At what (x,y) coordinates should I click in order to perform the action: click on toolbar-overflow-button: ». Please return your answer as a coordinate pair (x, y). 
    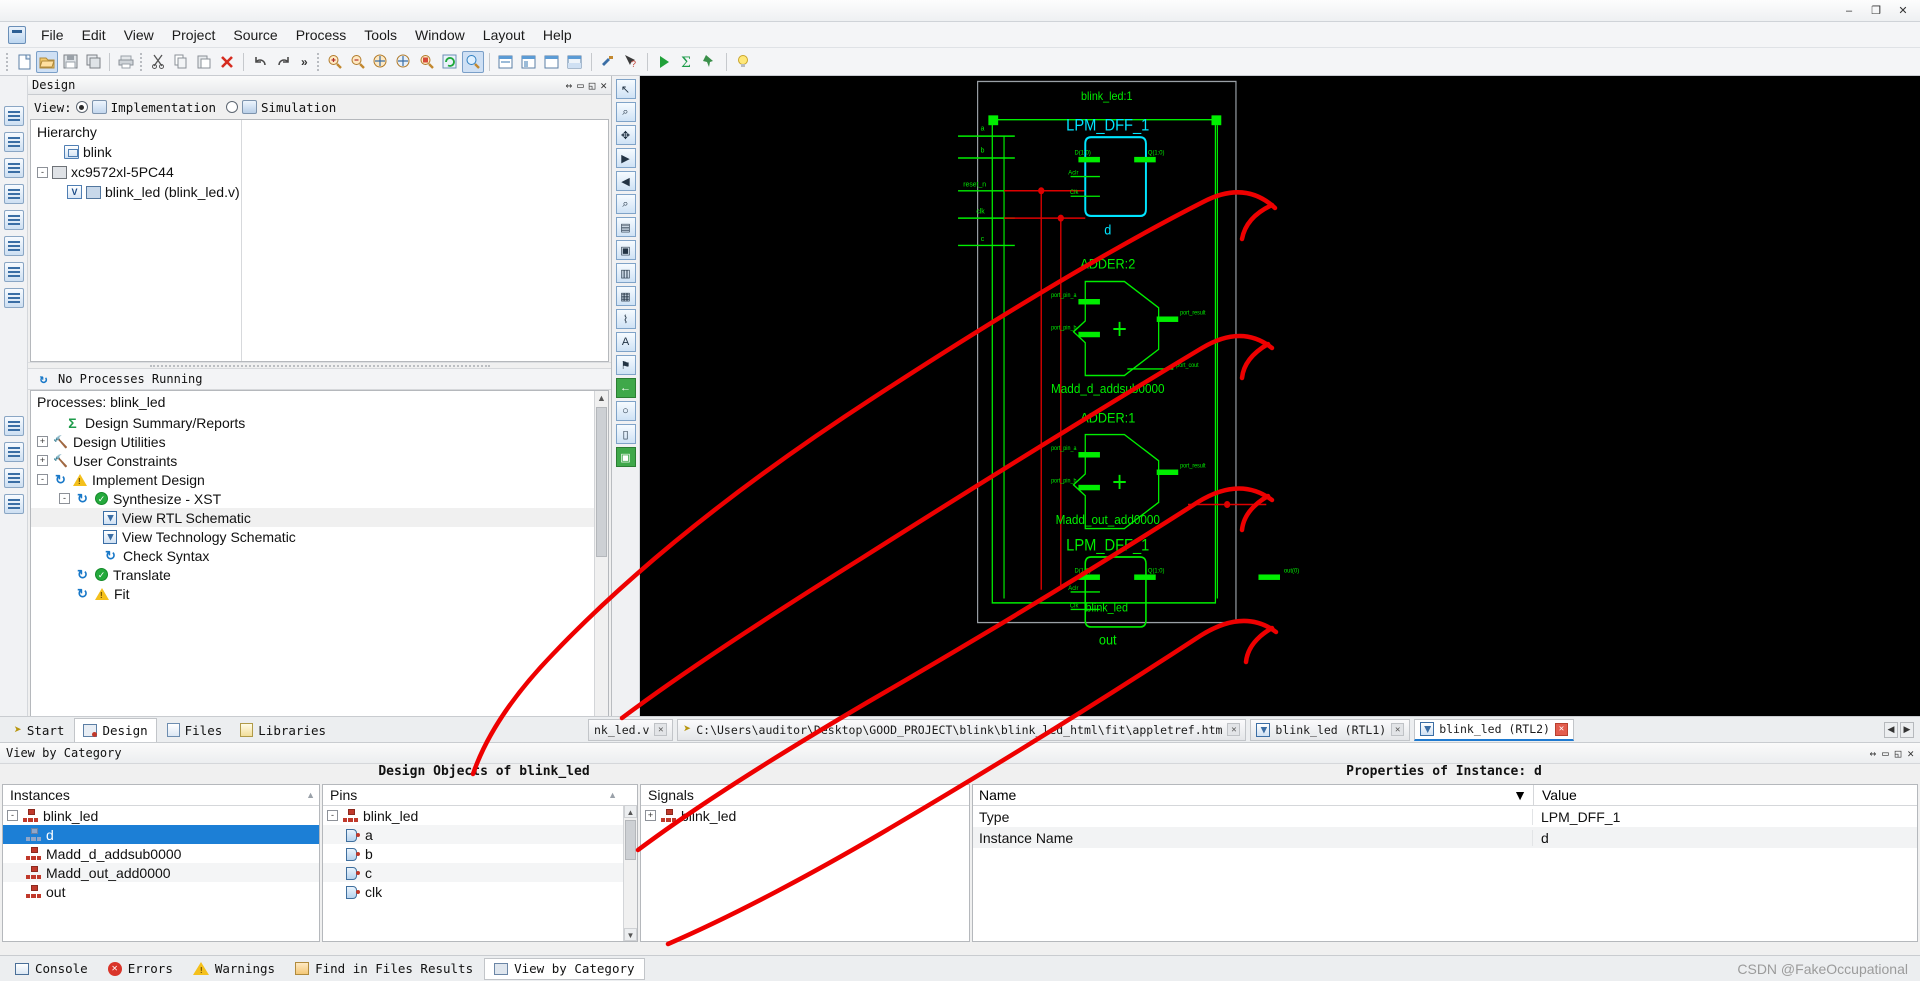
    Looking at the image, I should click on (304, 62).